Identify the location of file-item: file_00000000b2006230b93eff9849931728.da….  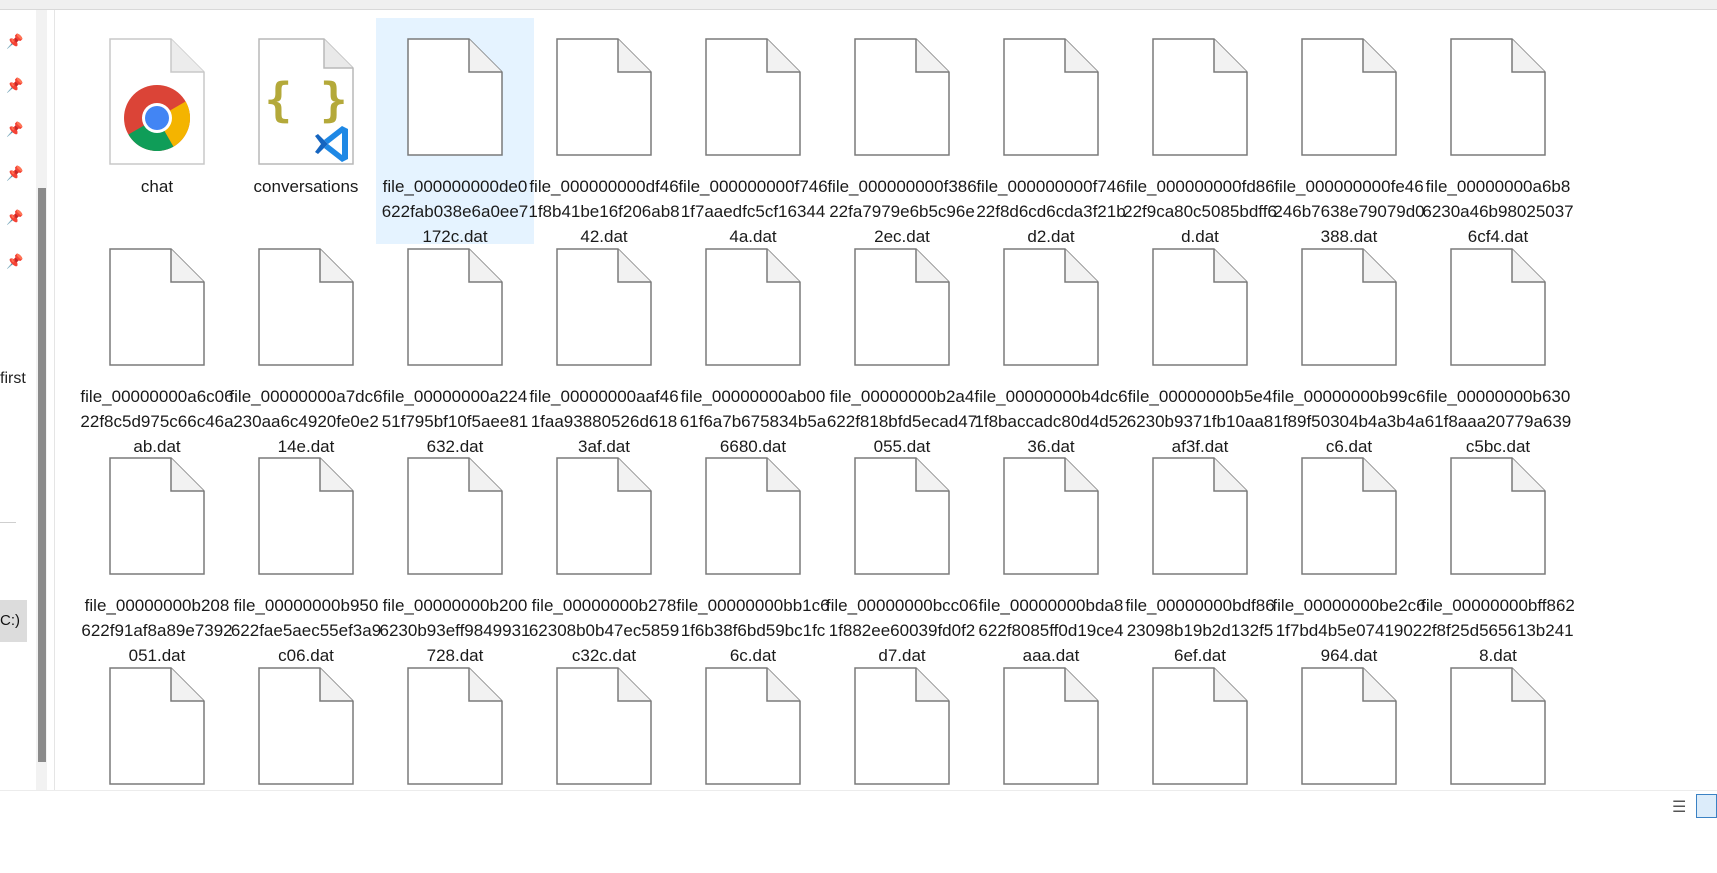
(455, 551).